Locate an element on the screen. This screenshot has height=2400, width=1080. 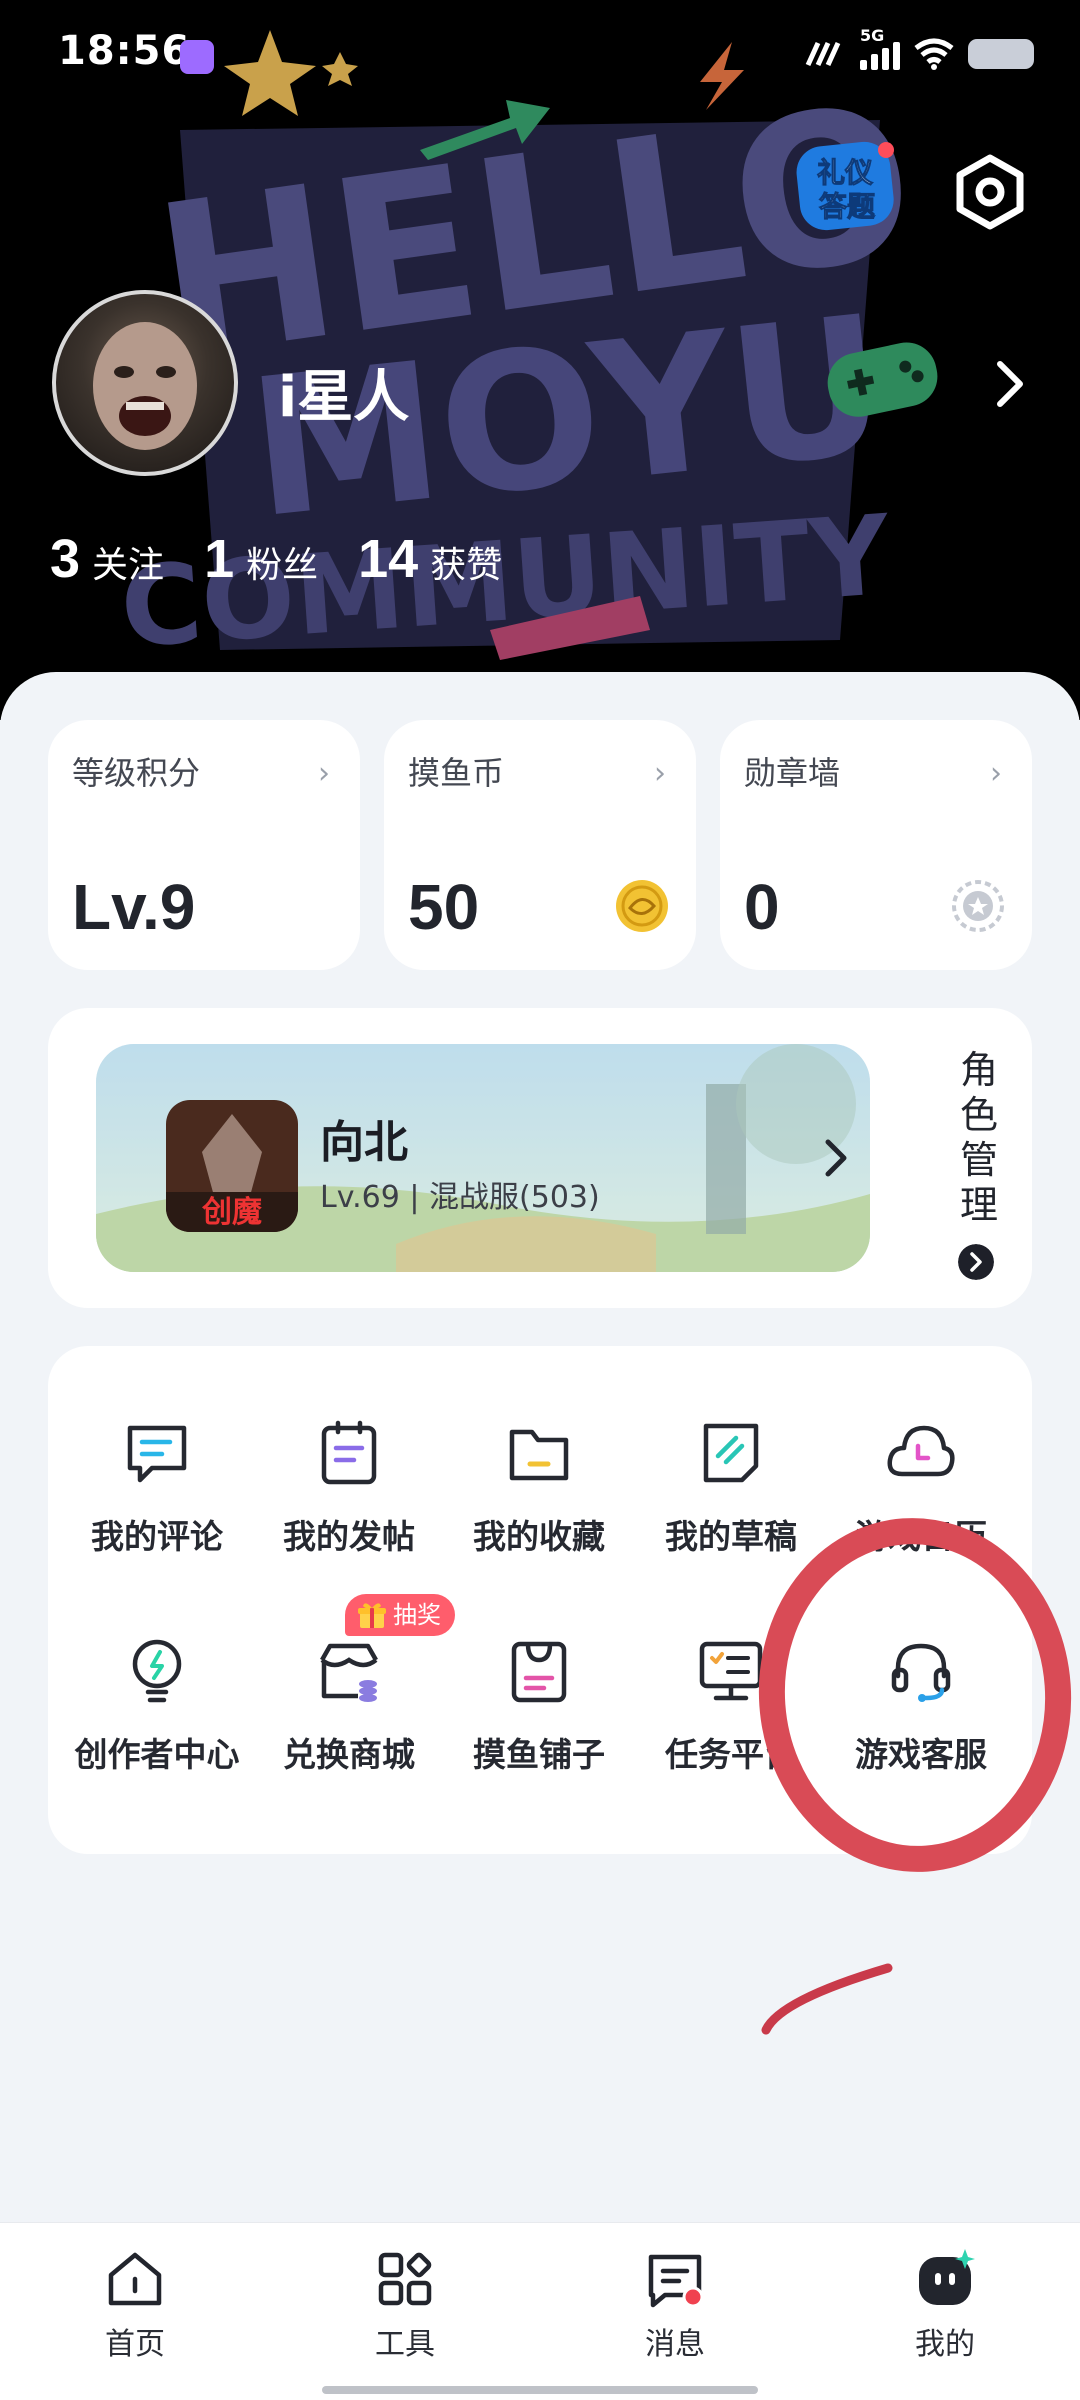
role-manage-char-3: 管 is located at coordinates (978, 1160).